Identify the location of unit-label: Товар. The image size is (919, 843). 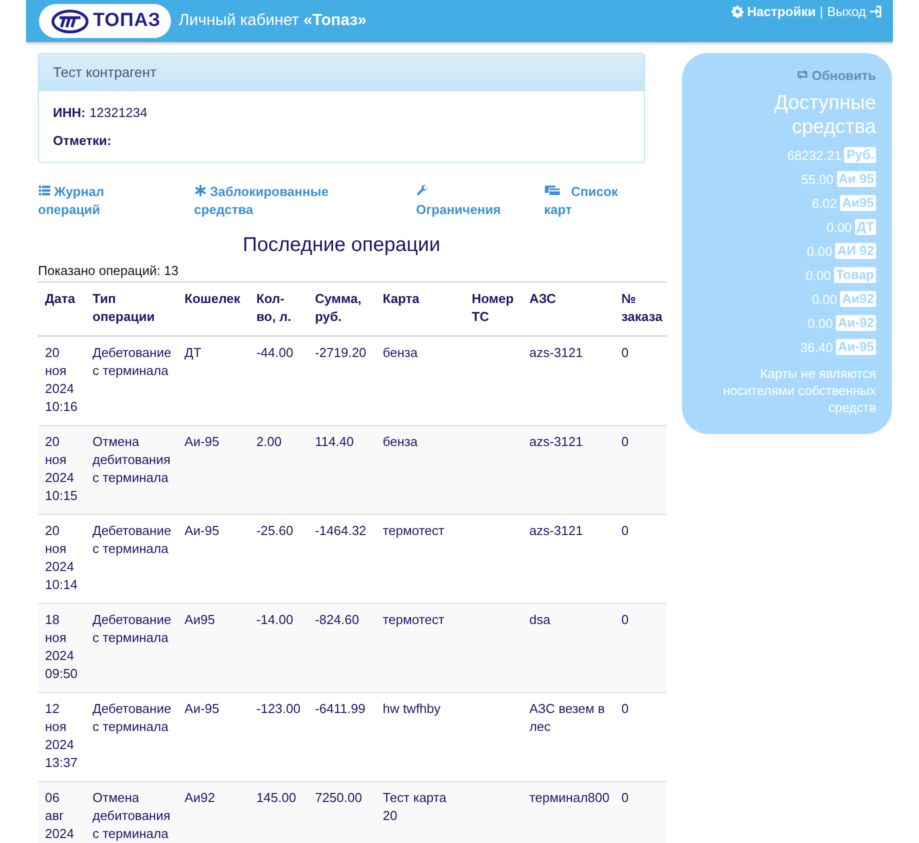
(855, 275).